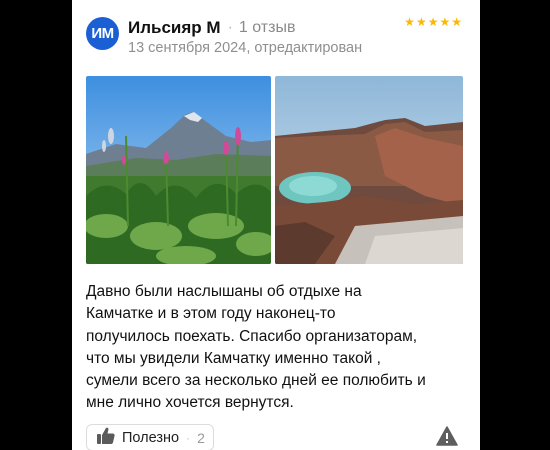 This screenshot has height=450, width=550. I want to click on warning-icon, so click(447, 436).